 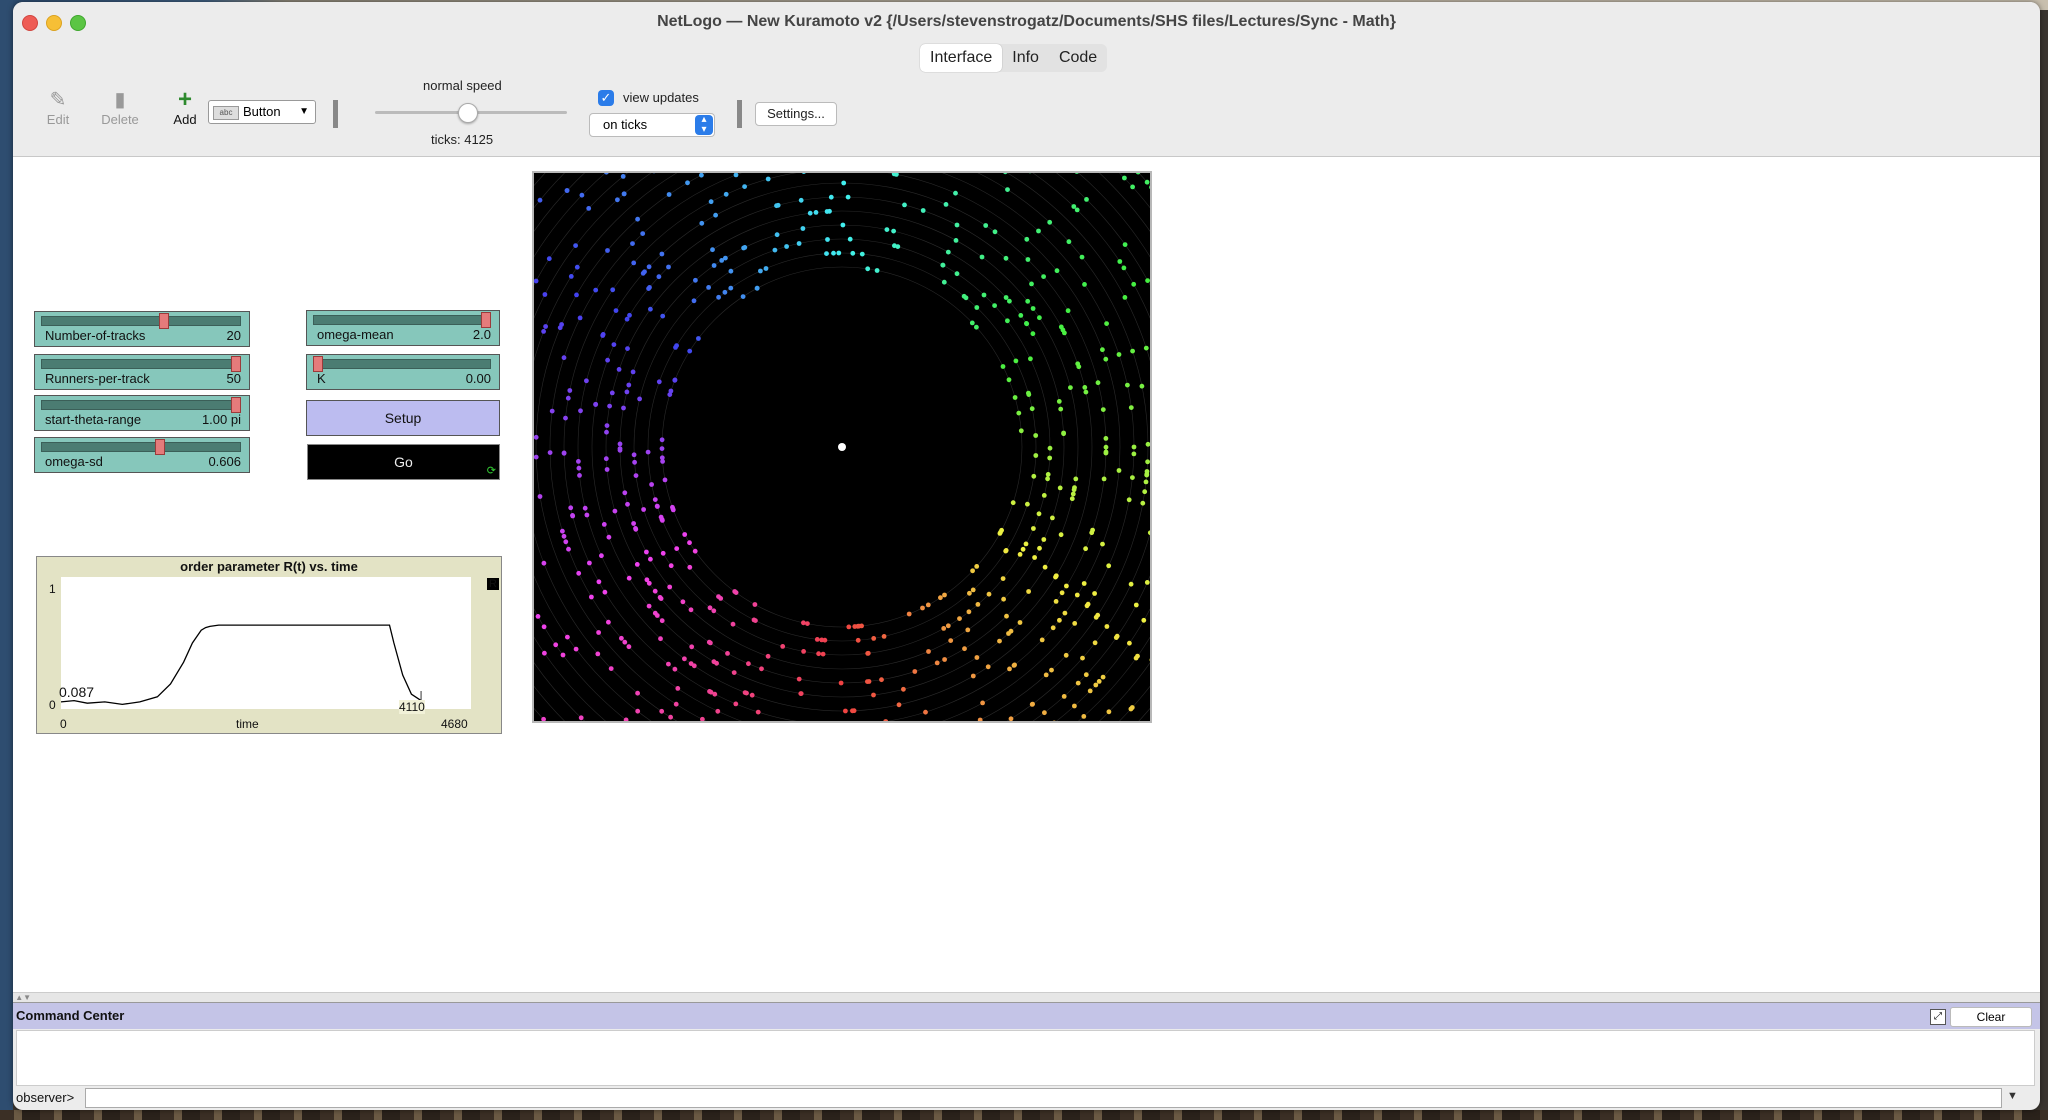 I want to click on slider-start-theta-range: start-theta-range 1.00 pi, so click(x=142, y=413).